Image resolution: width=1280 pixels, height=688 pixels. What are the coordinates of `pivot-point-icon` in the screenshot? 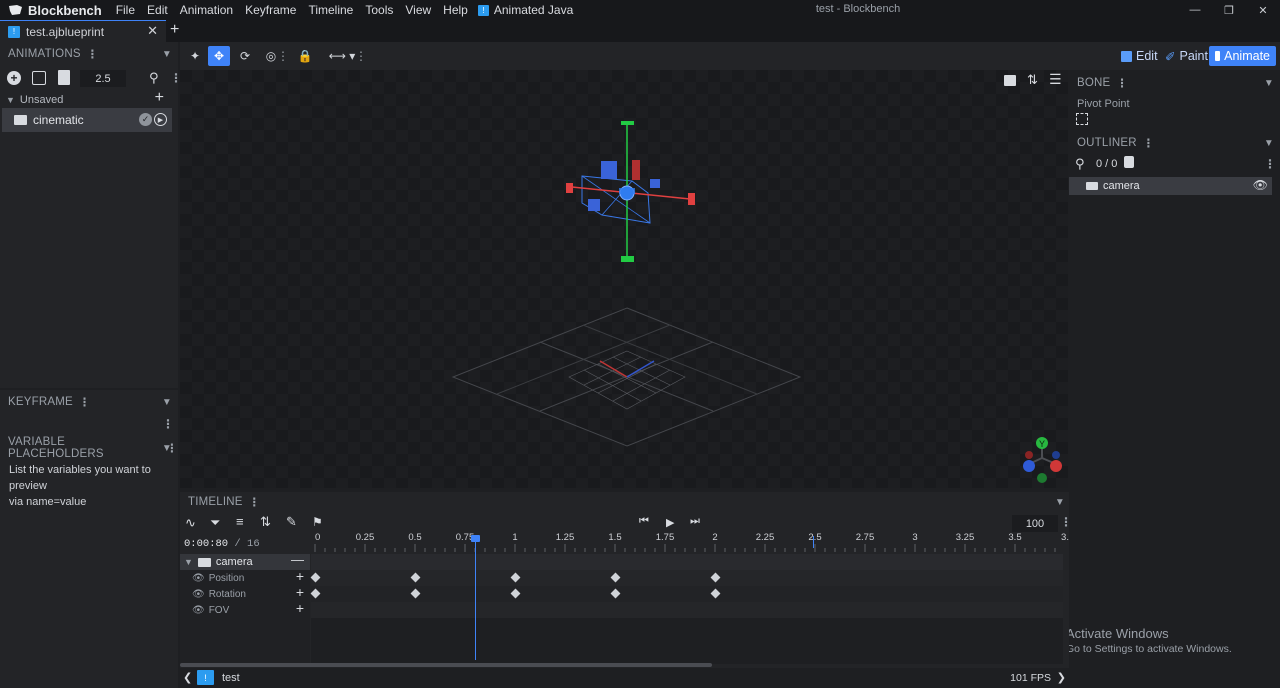 It's located at (1082, 119).